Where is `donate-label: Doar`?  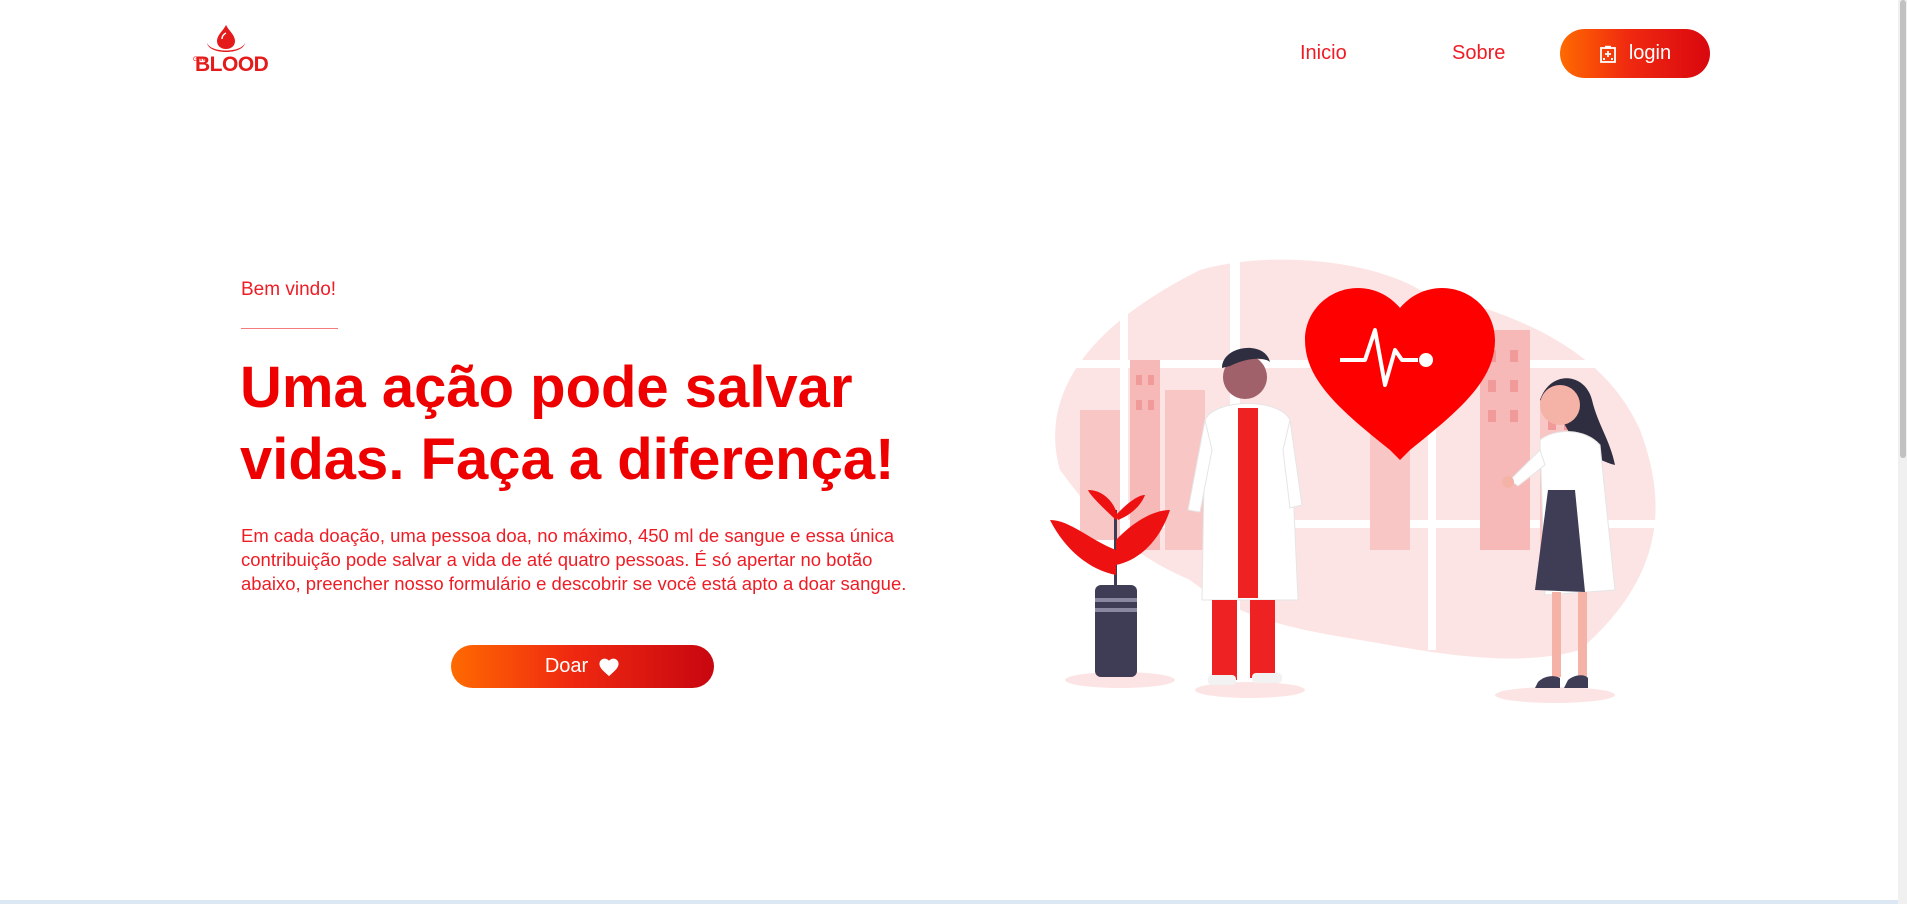
donate-label: Doar is located at coordinates (566, 666).